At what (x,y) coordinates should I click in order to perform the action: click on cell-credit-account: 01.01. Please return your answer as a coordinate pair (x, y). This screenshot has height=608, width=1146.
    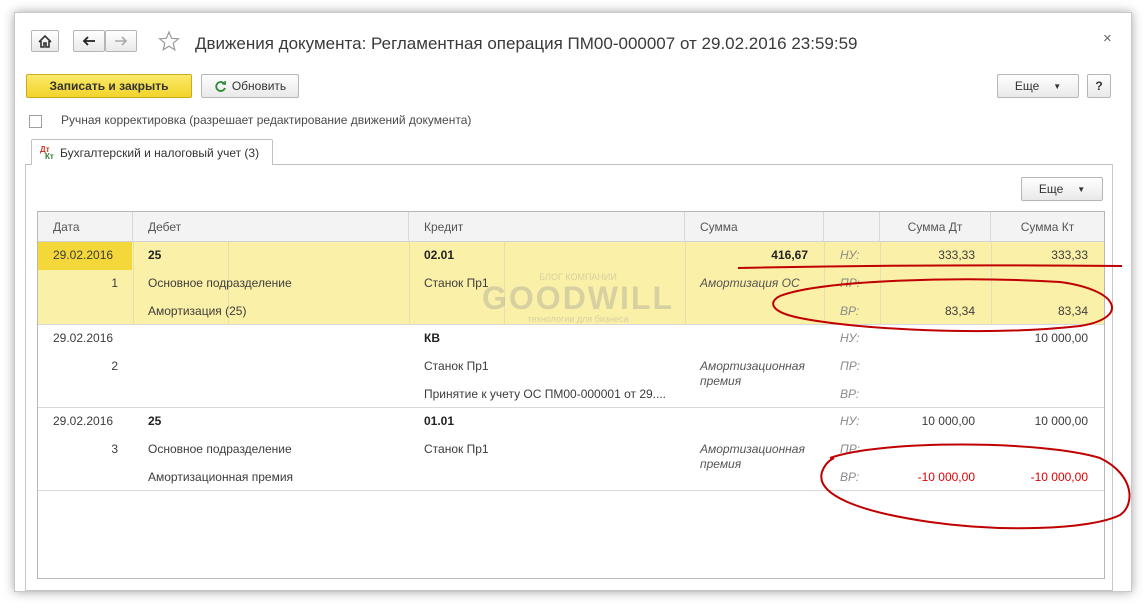
    Looking at the image, I should click on (439, 421).